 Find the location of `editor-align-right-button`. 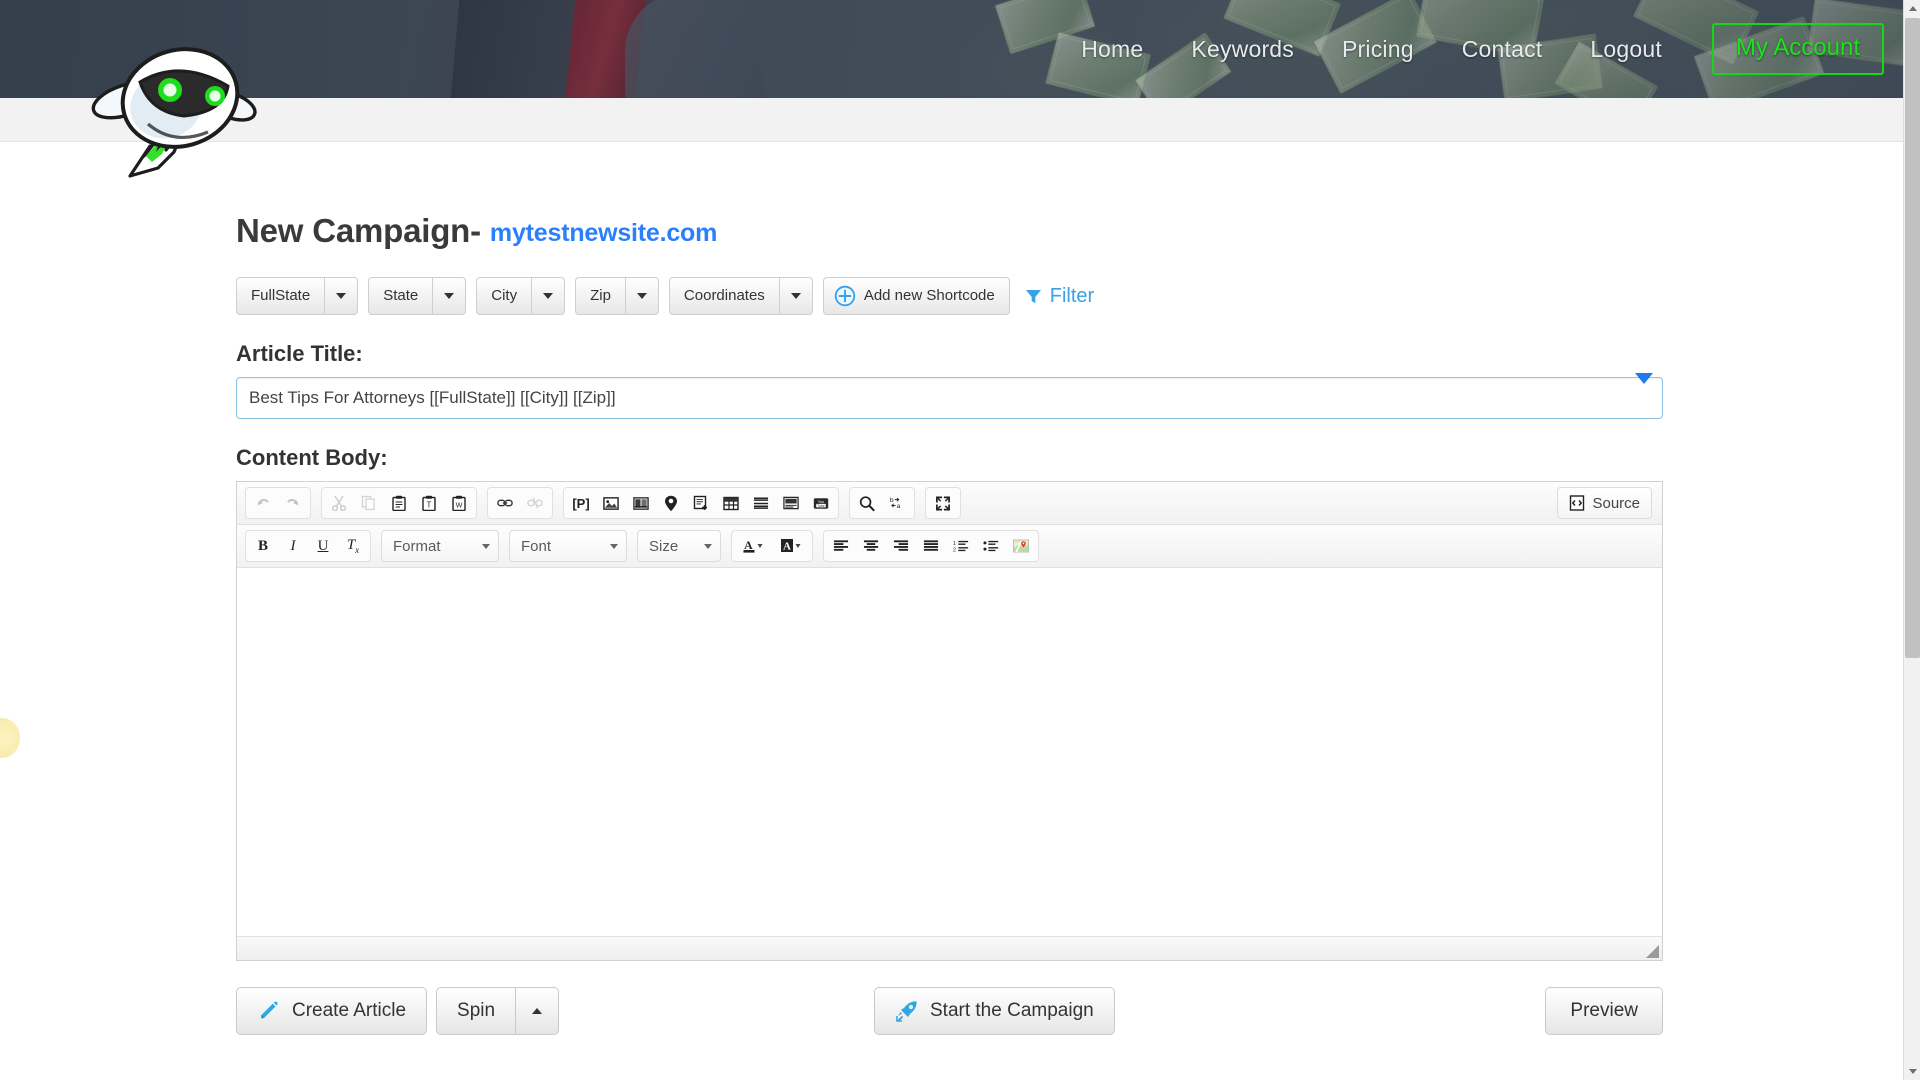

editor-align-right-button is located at coordinates (901, 546).